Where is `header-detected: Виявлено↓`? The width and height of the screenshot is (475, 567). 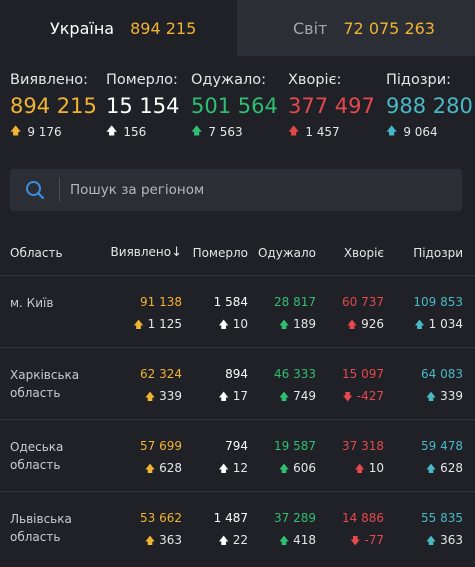
header-detected: Виявлено↓ is located at coordinates (145, 252).